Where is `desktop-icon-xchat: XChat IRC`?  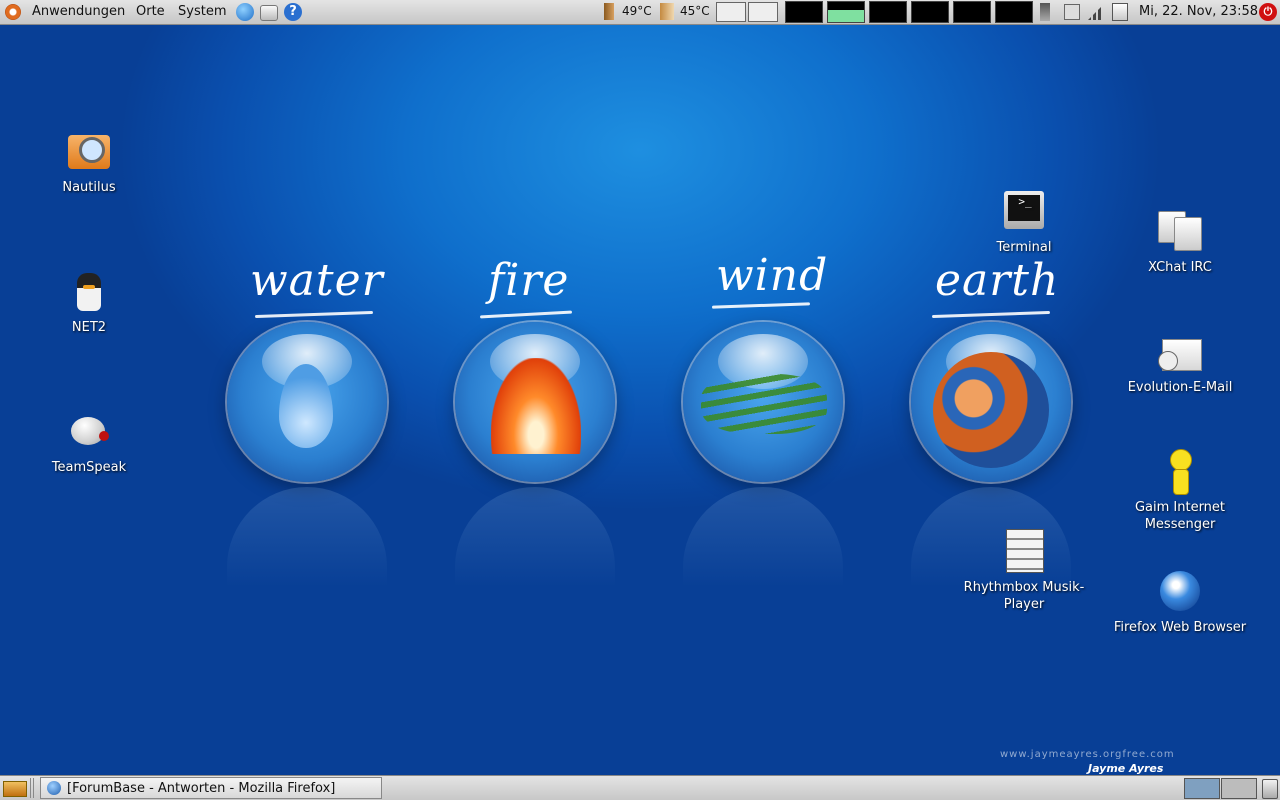
desktop-icon-xchat: XChat IRC is located at coordinates (1180, 242).